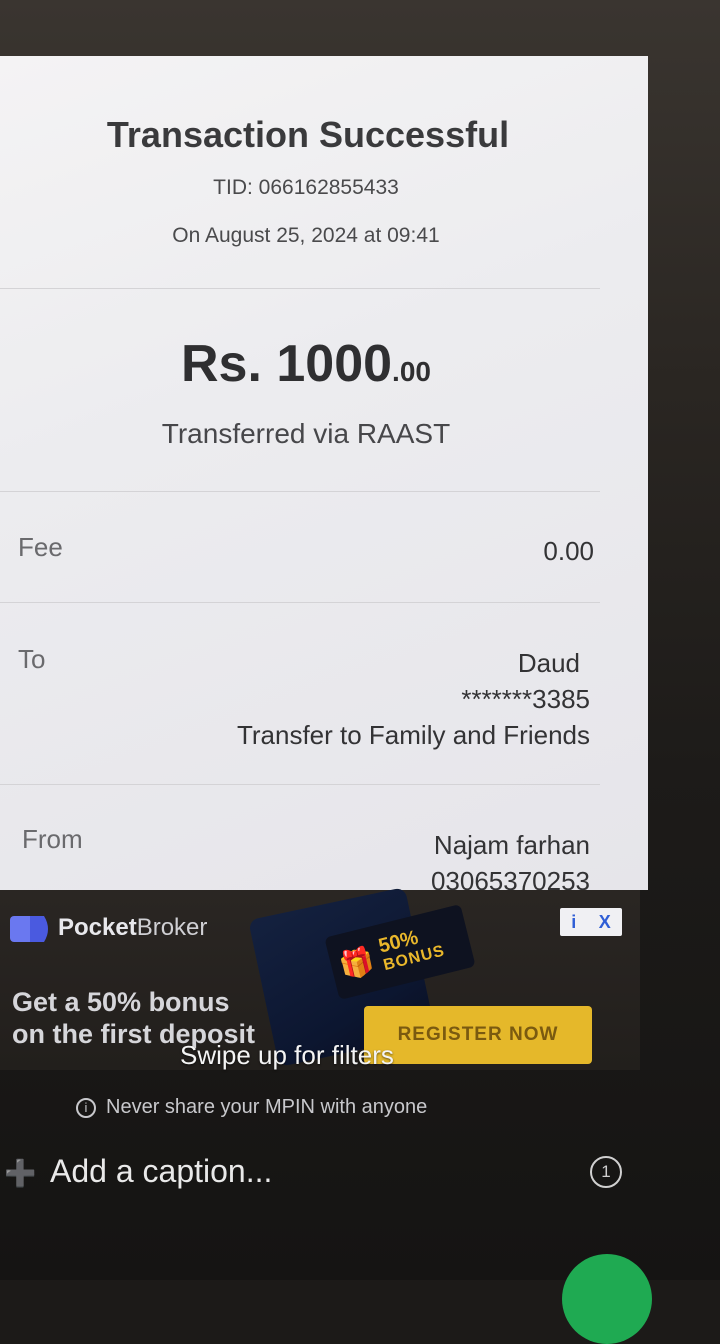 The height and width of the screenshot is (1344, 720). What do you see at coordinates (29, 929) in the screenshot?
I see `pocket-broker-logo-icon` at bounding box center [29, 929].